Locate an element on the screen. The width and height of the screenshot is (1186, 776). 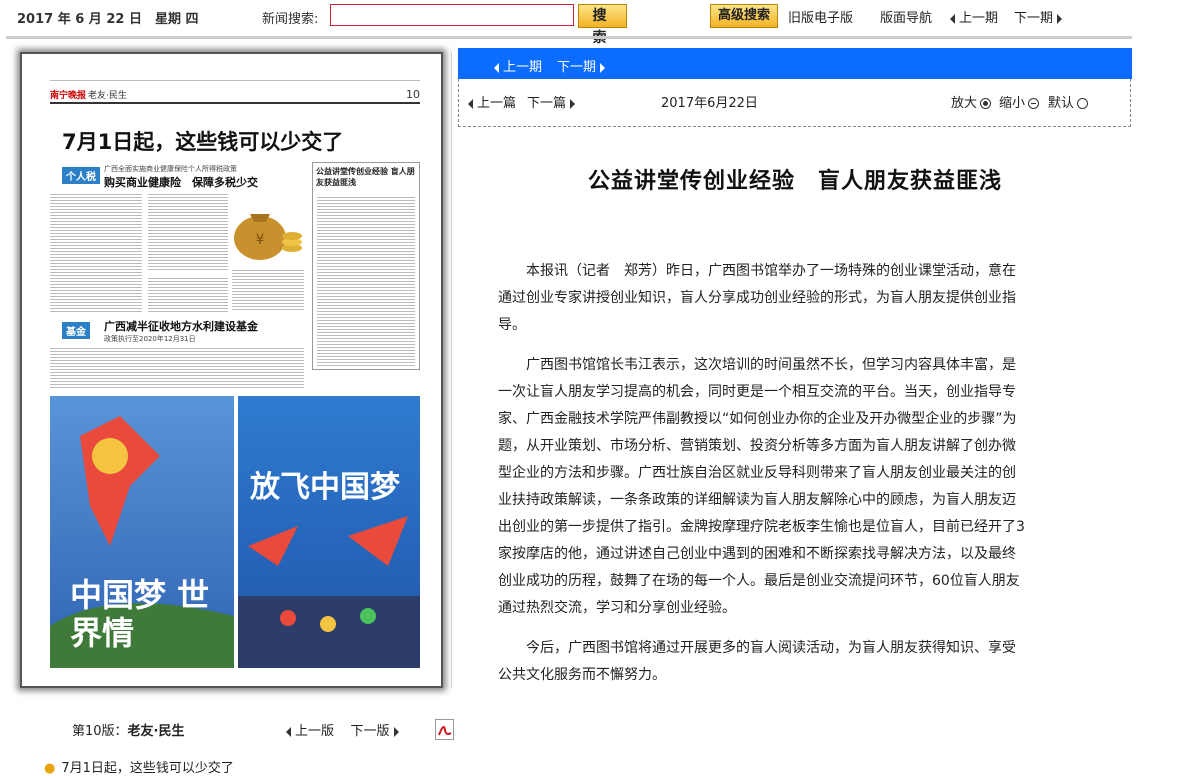
zoom-in-button: 放大 is located at coordinates (971, 101).